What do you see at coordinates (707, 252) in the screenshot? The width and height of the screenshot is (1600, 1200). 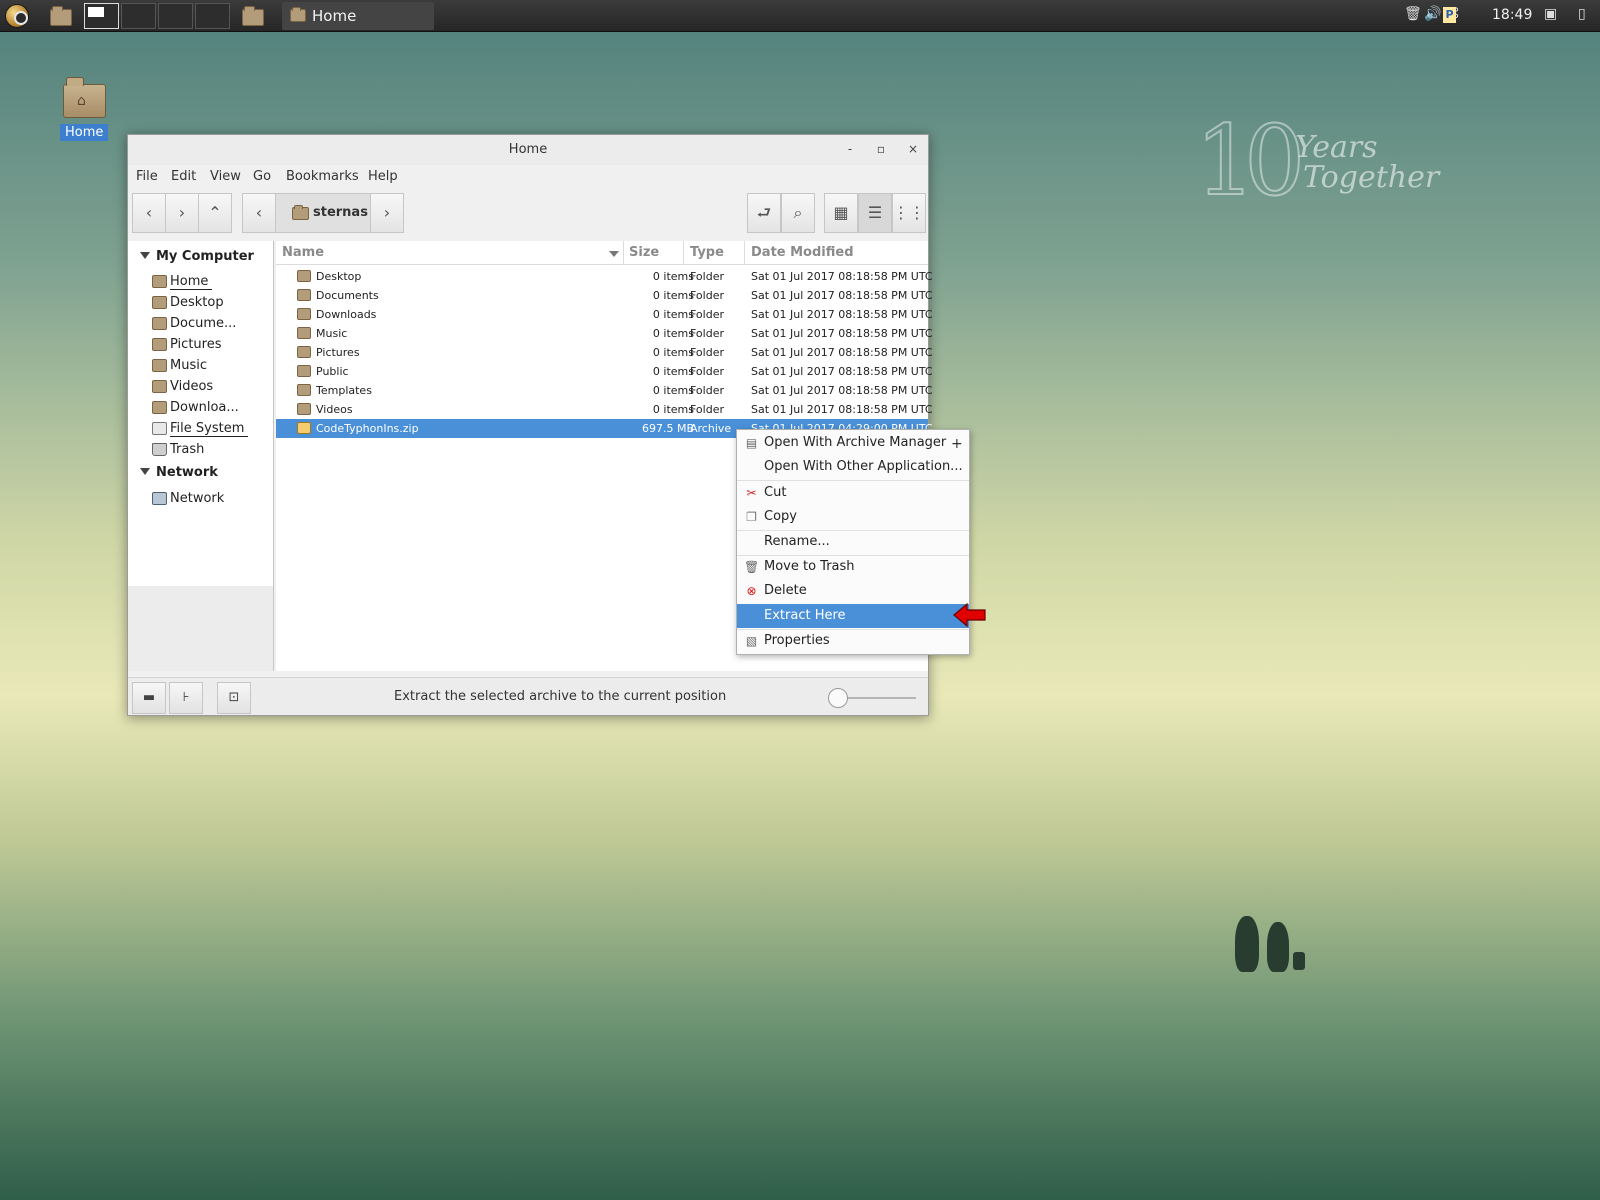 I see `column-header-type: Type` at bounding box center [707, 252].